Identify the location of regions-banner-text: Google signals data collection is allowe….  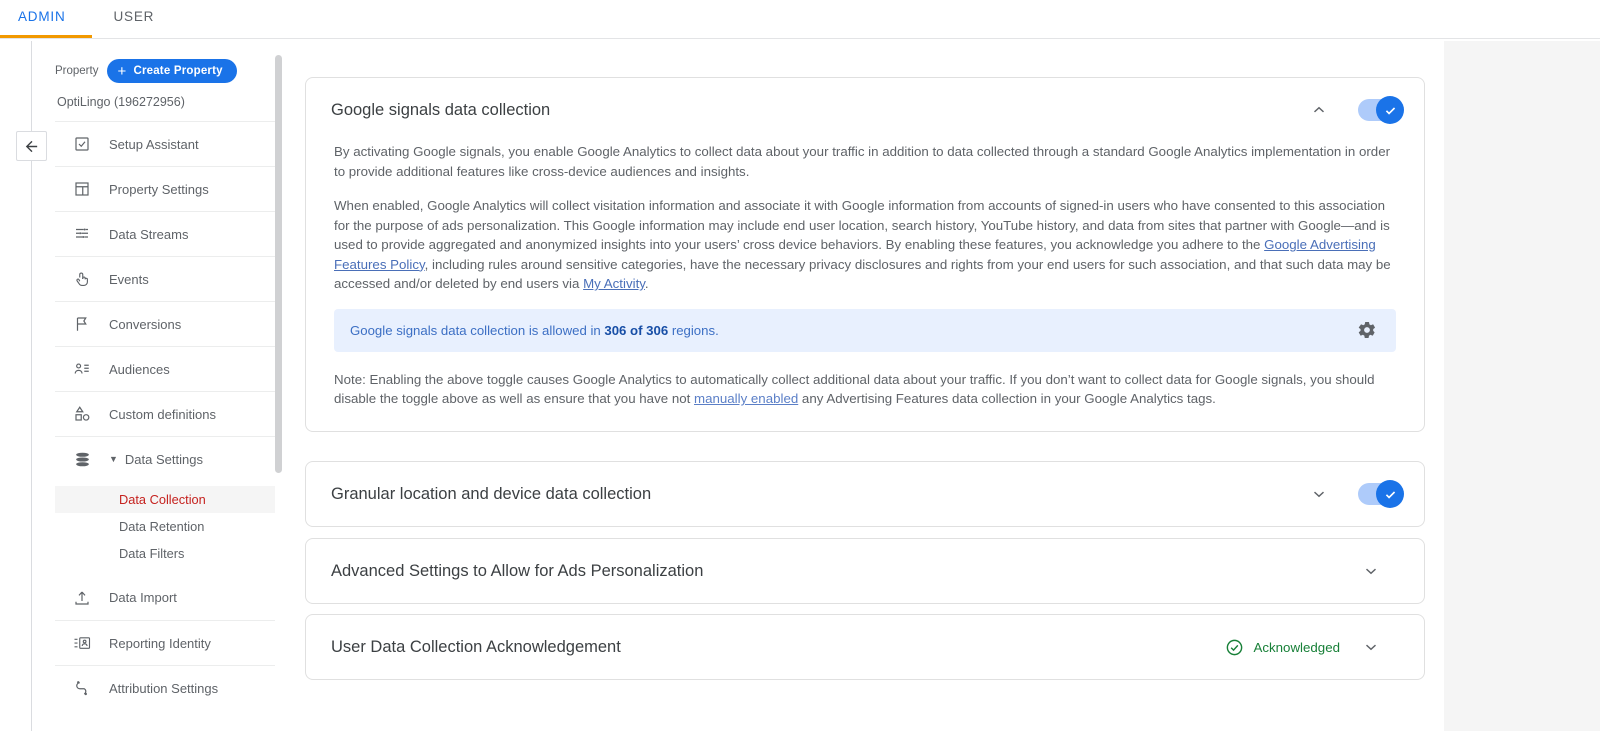
(851, 330).